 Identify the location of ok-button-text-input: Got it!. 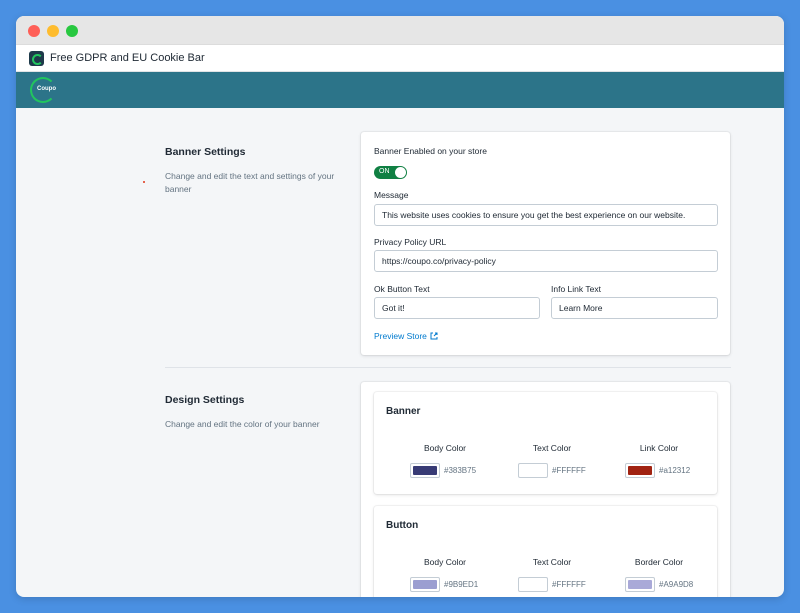
(457, 308).